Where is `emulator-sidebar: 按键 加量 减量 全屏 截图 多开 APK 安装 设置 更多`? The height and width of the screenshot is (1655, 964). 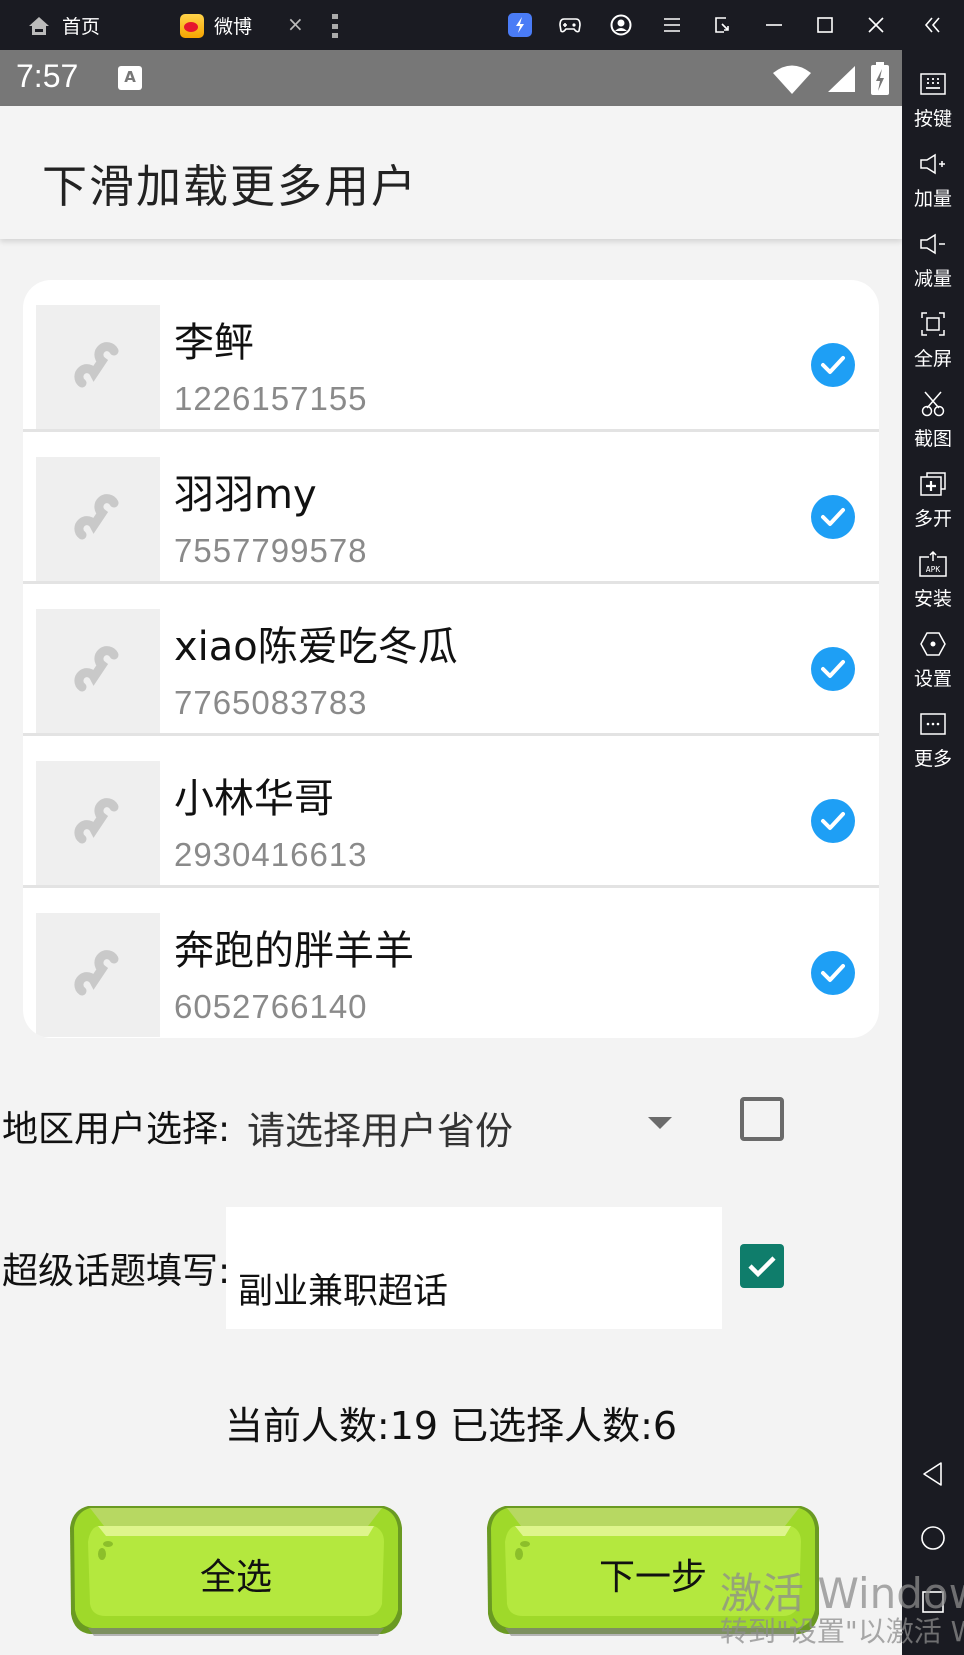 emulator-sidebar: 按键 加量 减量 全屏 截图 多开 APK 安装 设置 更多 is located at coordinates (933, 852).